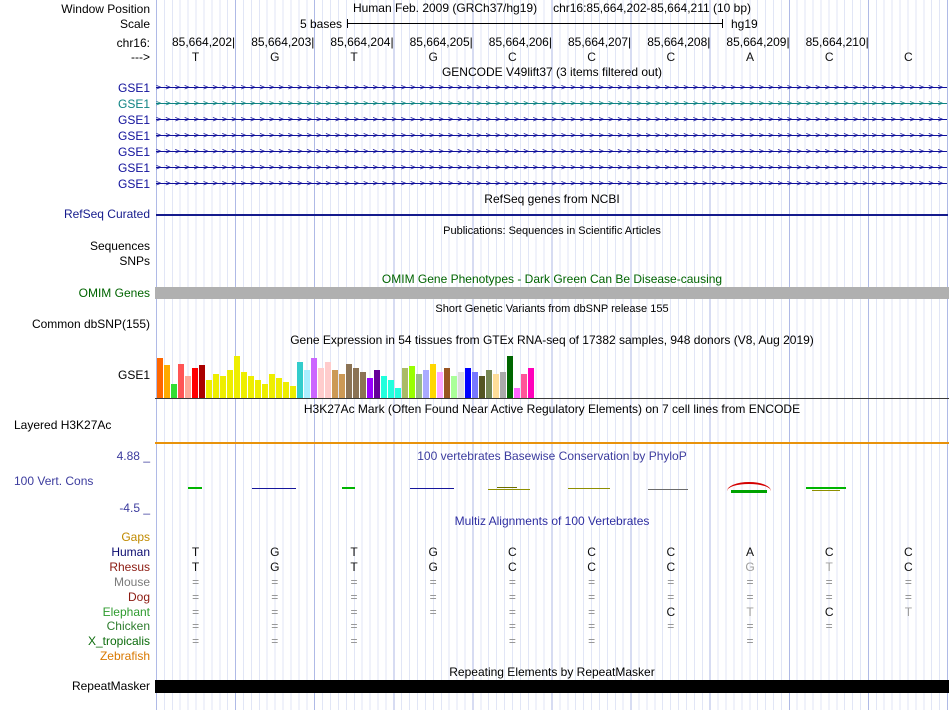 Image resolution: width=950 pixels, height=710 pixels. Describe the element at coordinates (134, 508) in the screenshot. I see `conservation-min-value: -4.5 _` at that location.